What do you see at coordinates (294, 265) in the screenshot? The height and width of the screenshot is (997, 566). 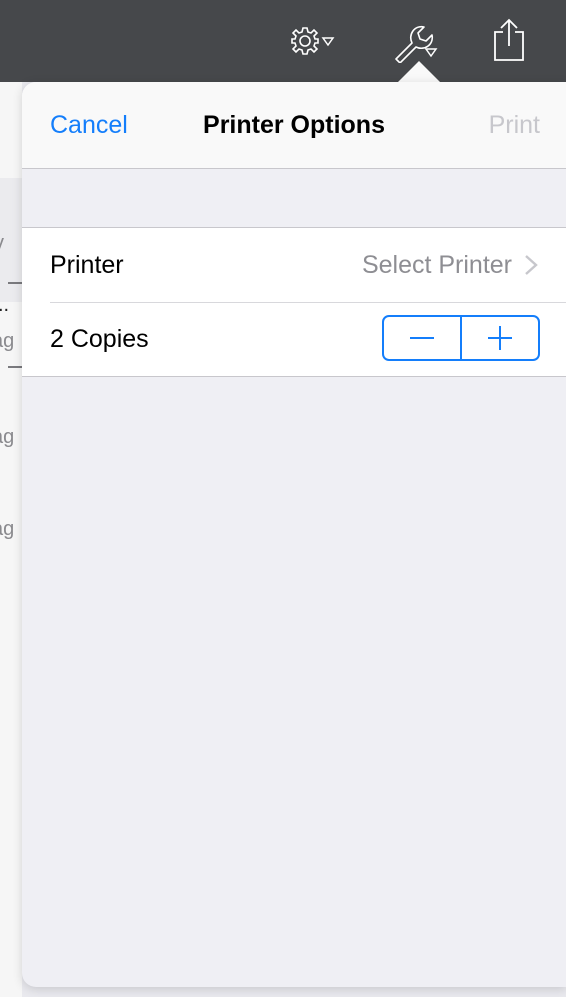 I see `printer-row: Printer Select Printer` at bounding box center [294, 265].